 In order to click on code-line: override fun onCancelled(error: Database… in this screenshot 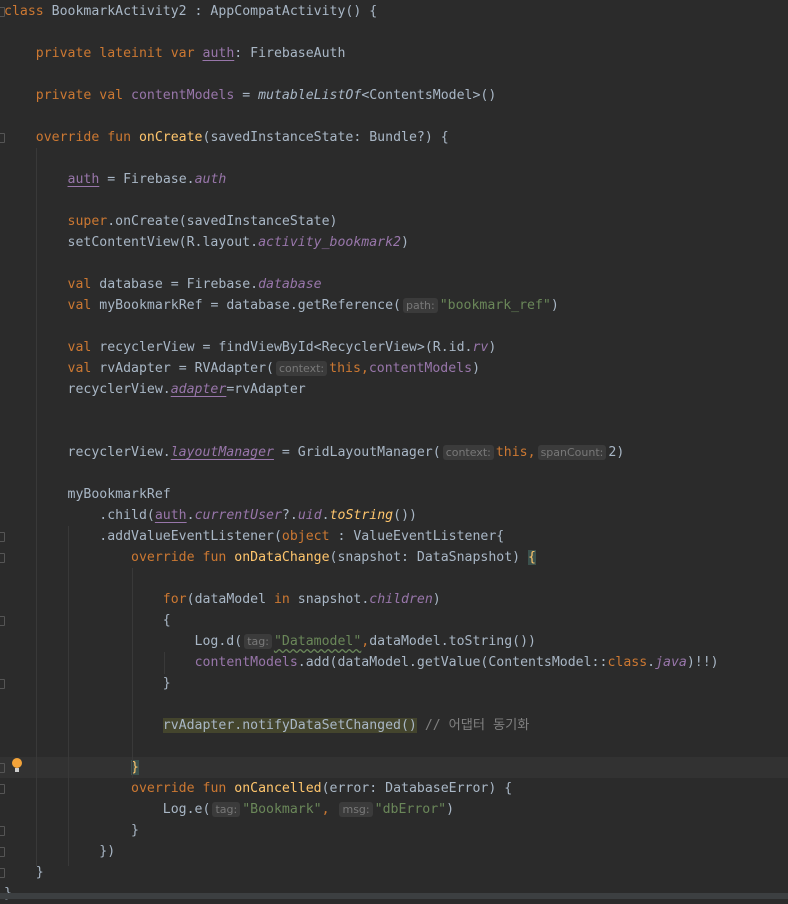, I will do `click(396, 788)`.